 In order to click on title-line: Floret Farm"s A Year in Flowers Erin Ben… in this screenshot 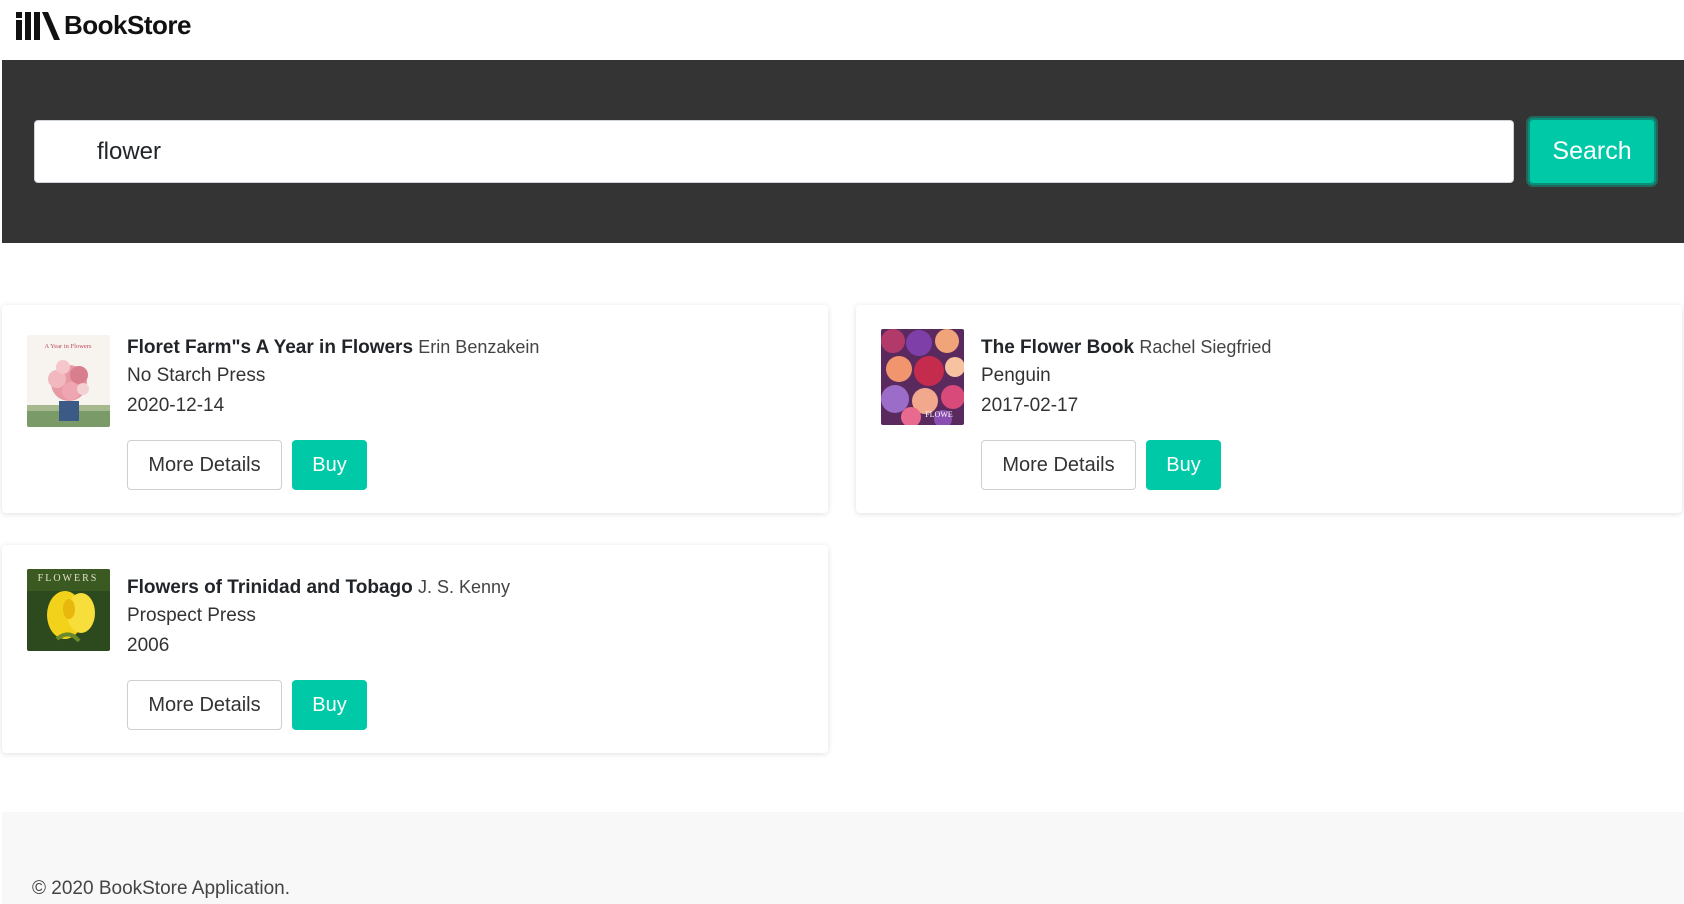, I will do `click(467, 347)`.